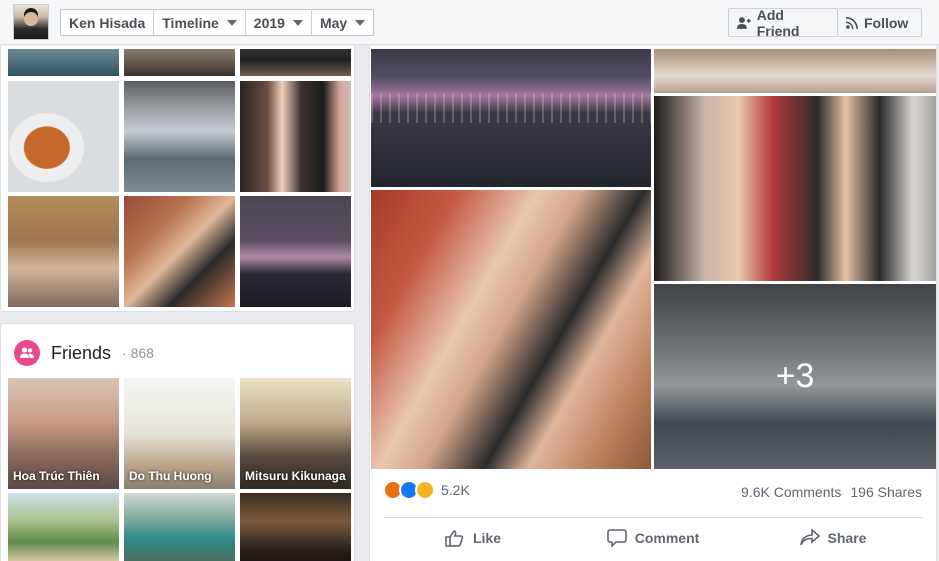 This screenshot has height=561, width=939. I want to click on post-photo: +3, so click(795, 376).